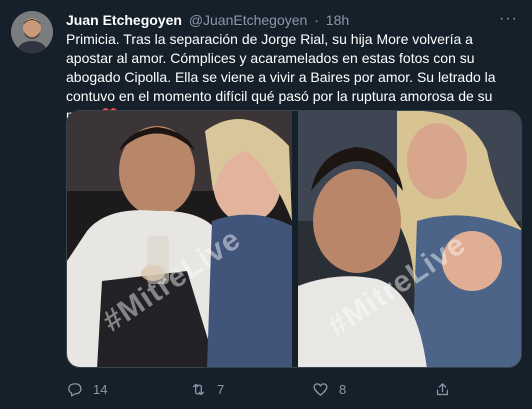  Describe the element at coordinates (329, 389) in the screenshot. I see `like-button: 8` at that location.